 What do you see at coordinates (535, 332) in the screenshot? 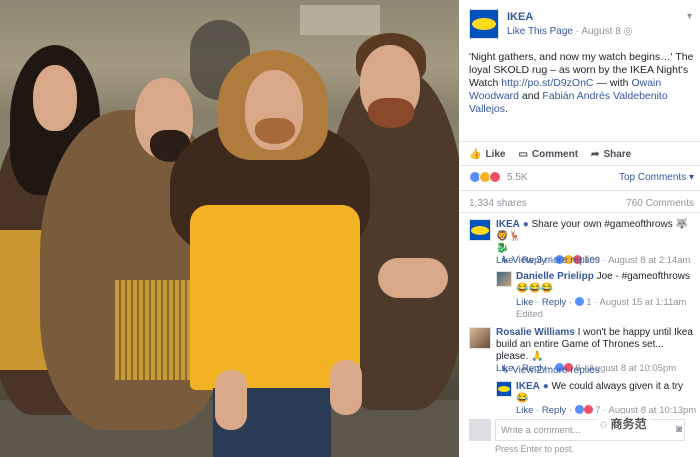
I see `commenter-name: Rosalie Williams` at bounding box center [535, 332].